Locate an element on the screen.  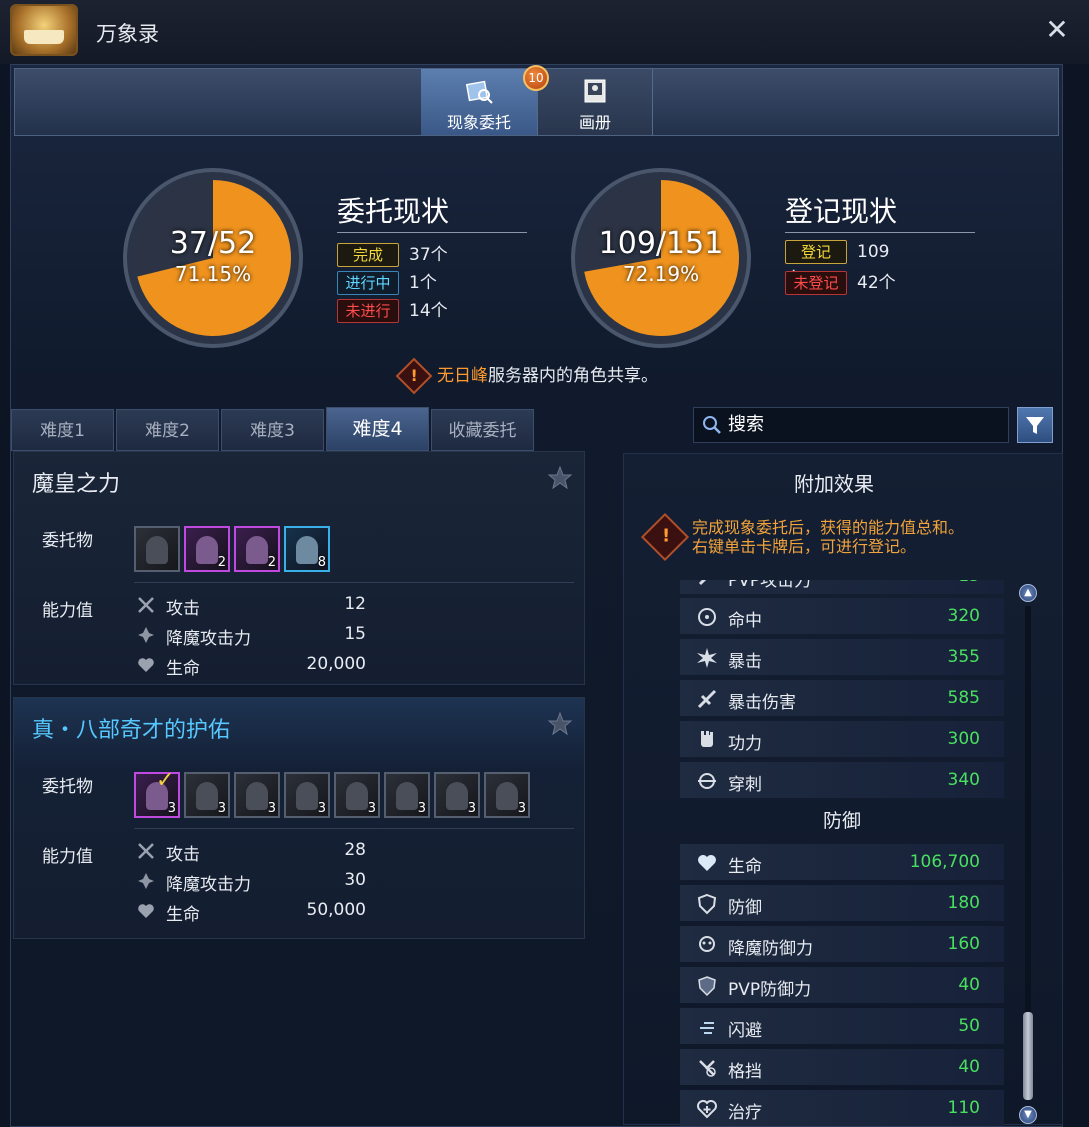
stat-row: 生命 20,000 is located at coordinates (251, 665).